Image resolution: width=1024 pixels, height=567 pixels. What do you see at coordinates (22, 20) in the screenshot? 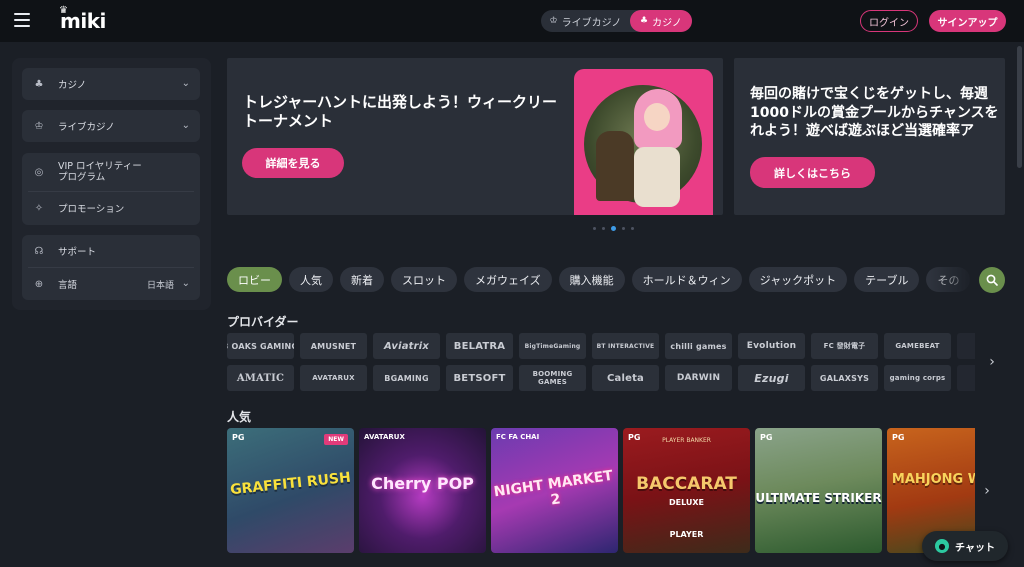
I see `menu-icon` at bounding box center [22, 20].